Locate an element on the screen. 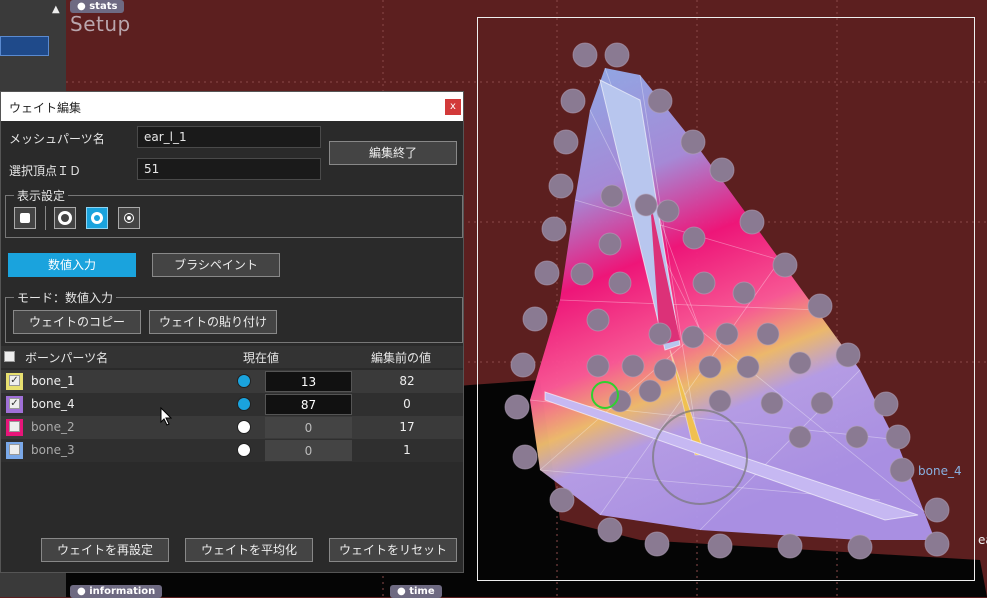 The image size is (987, 598). col-current-header: 現在値 is located at coordinates (261, 358).